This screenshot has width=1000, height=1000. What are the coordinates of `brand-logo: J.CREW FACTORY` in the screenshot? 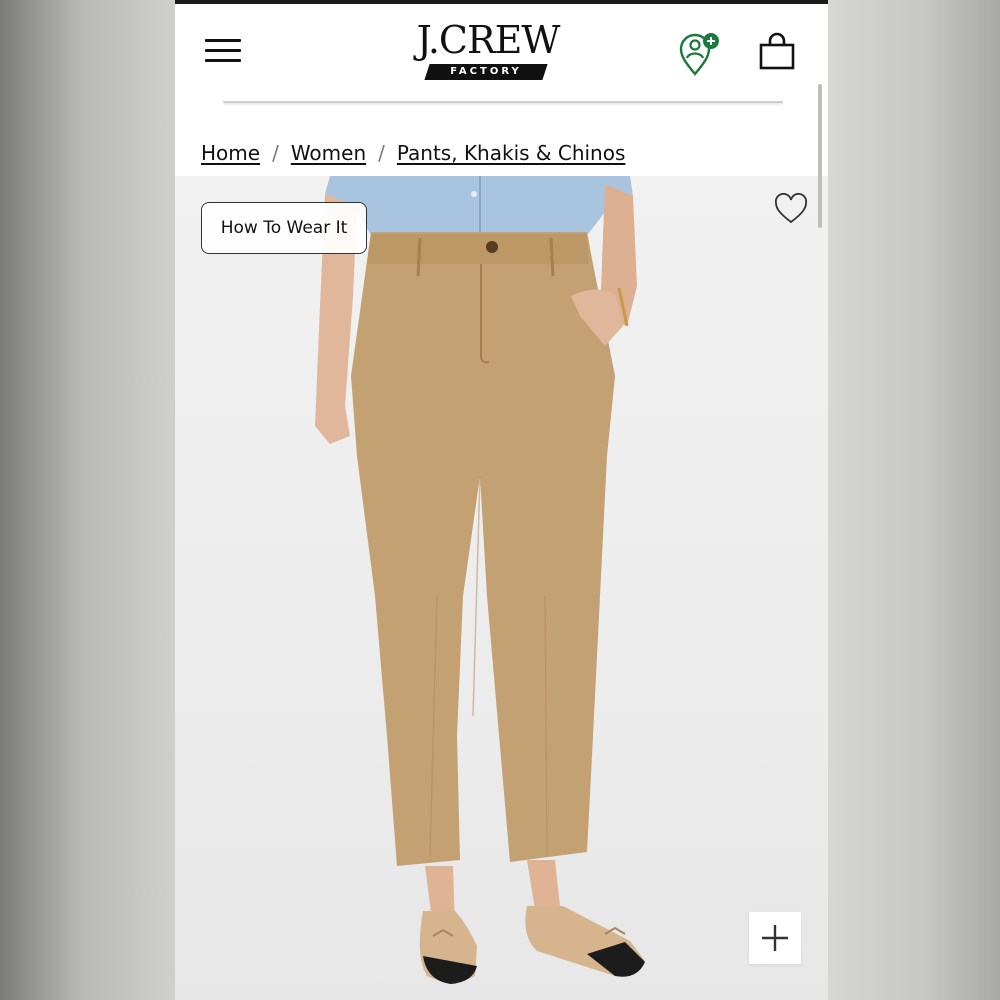 It's located at (488, 53).